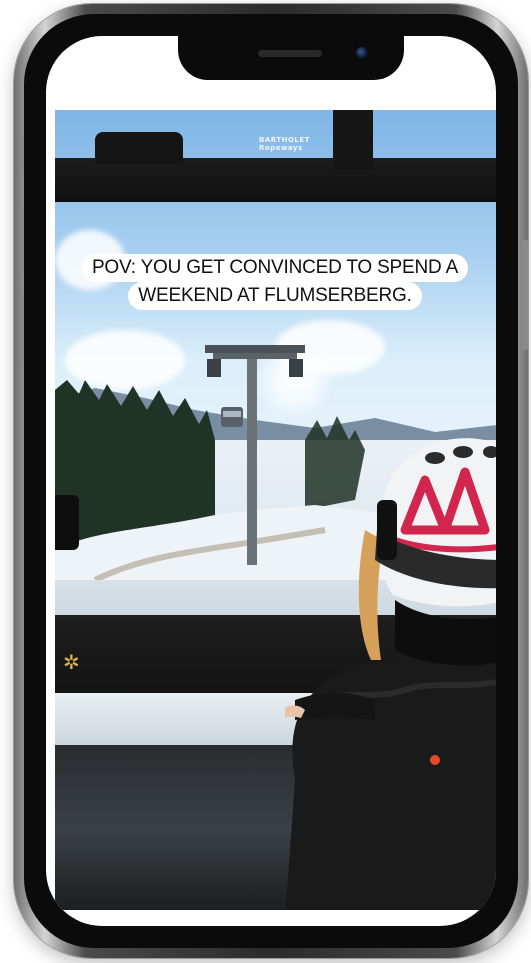 The image size is (531, 963). I want to click on frame-pillar, so click(353, 140).